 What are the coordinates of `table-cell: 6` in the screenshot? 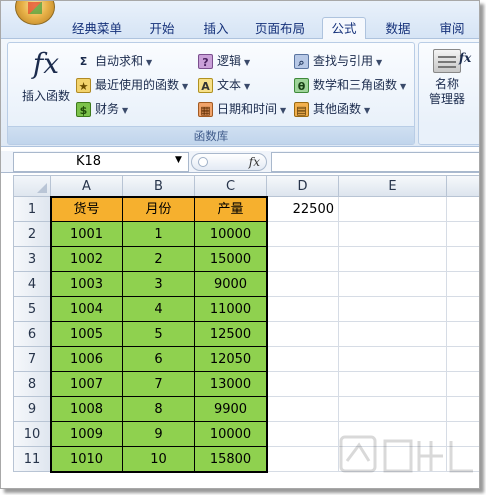 It's located at (159, 359).